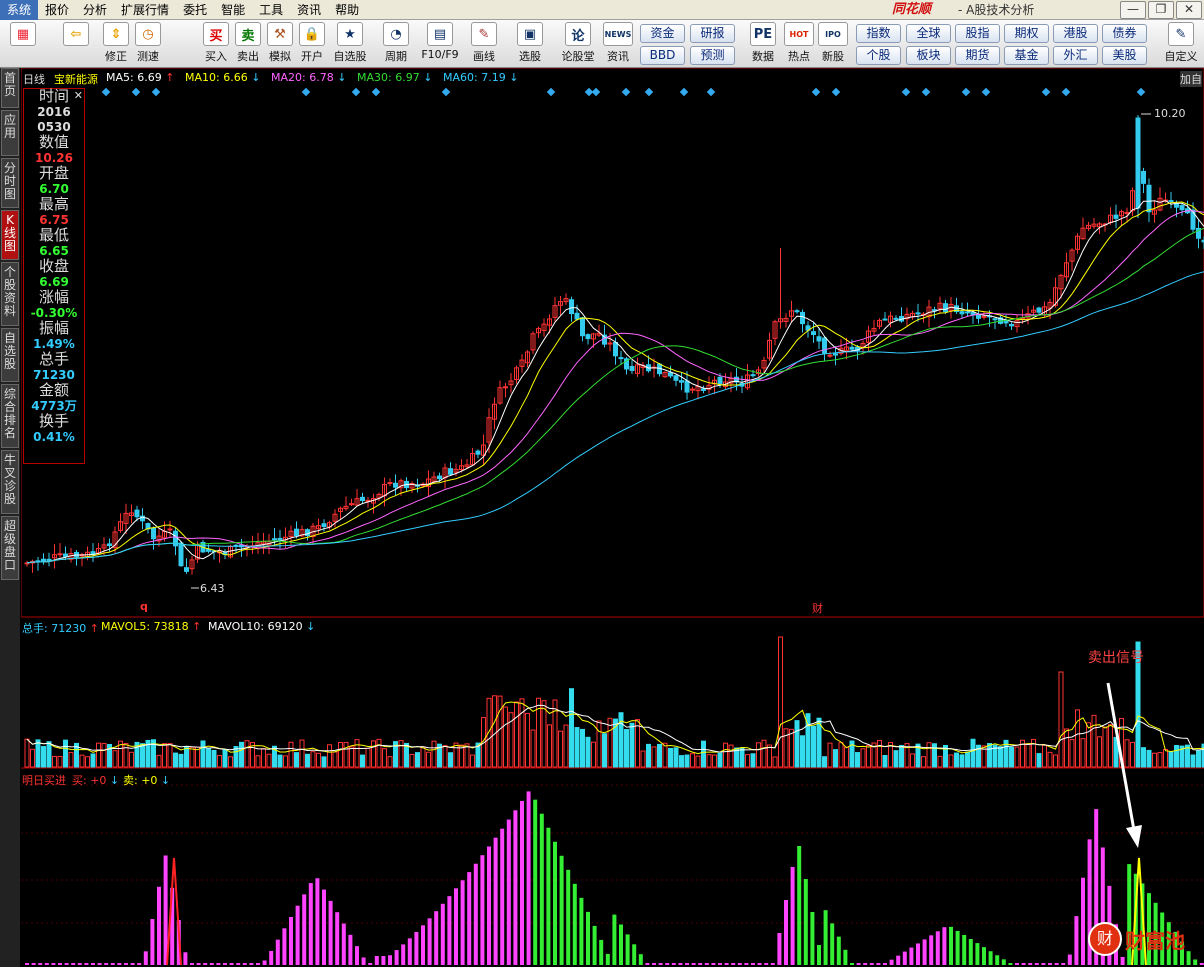 The height and width of the screenshot is (967, 1204). Describe the element at coordinates (1124, 33) in the screenshot. I see `quick-button-9: 债券` at that location.